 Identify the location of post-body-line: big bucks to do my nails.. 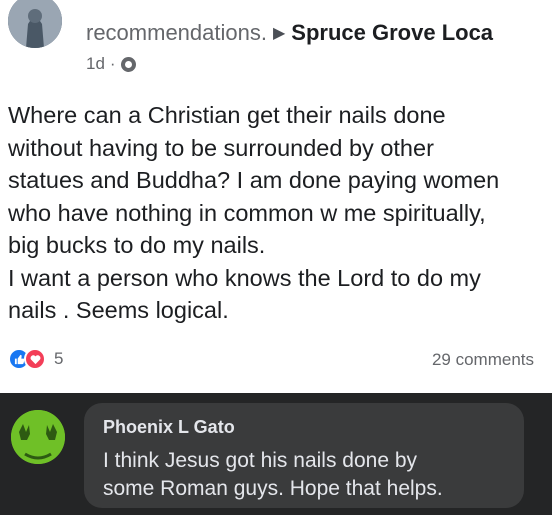
(137, 245).